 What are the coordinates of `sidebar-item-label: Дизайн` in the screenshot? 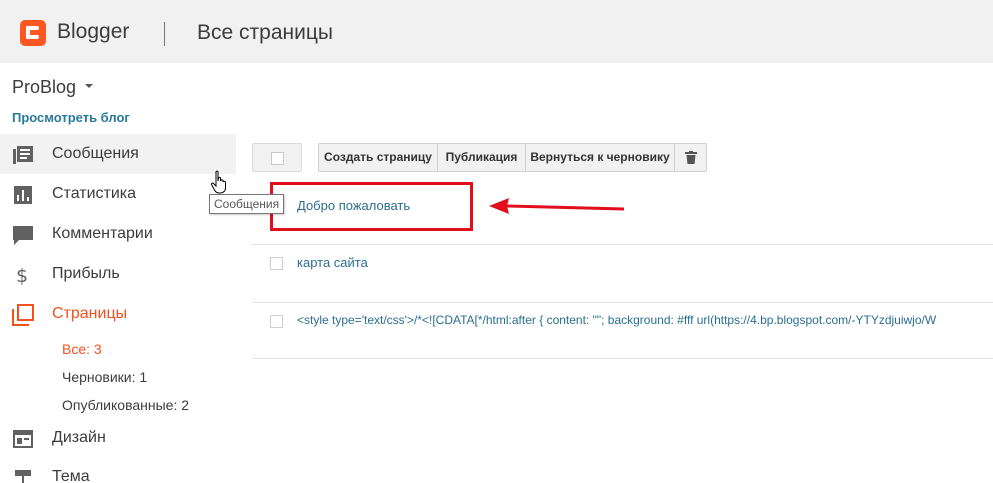 It's located at (79, 437).